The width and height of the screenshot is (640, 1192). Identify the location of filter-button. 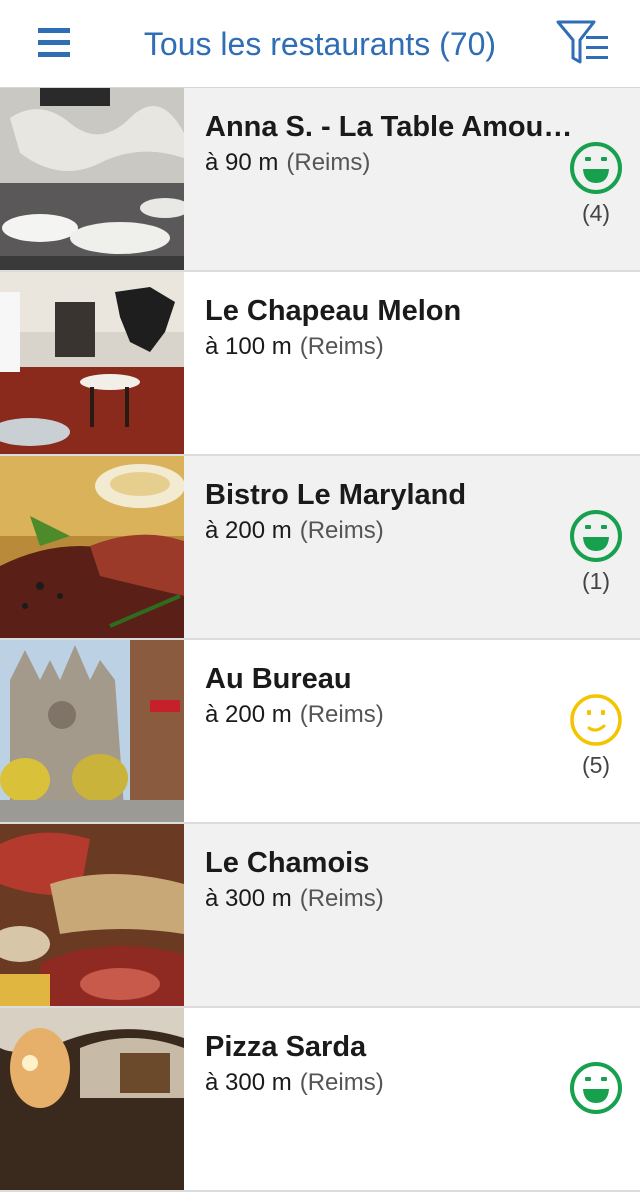
(583, 44).